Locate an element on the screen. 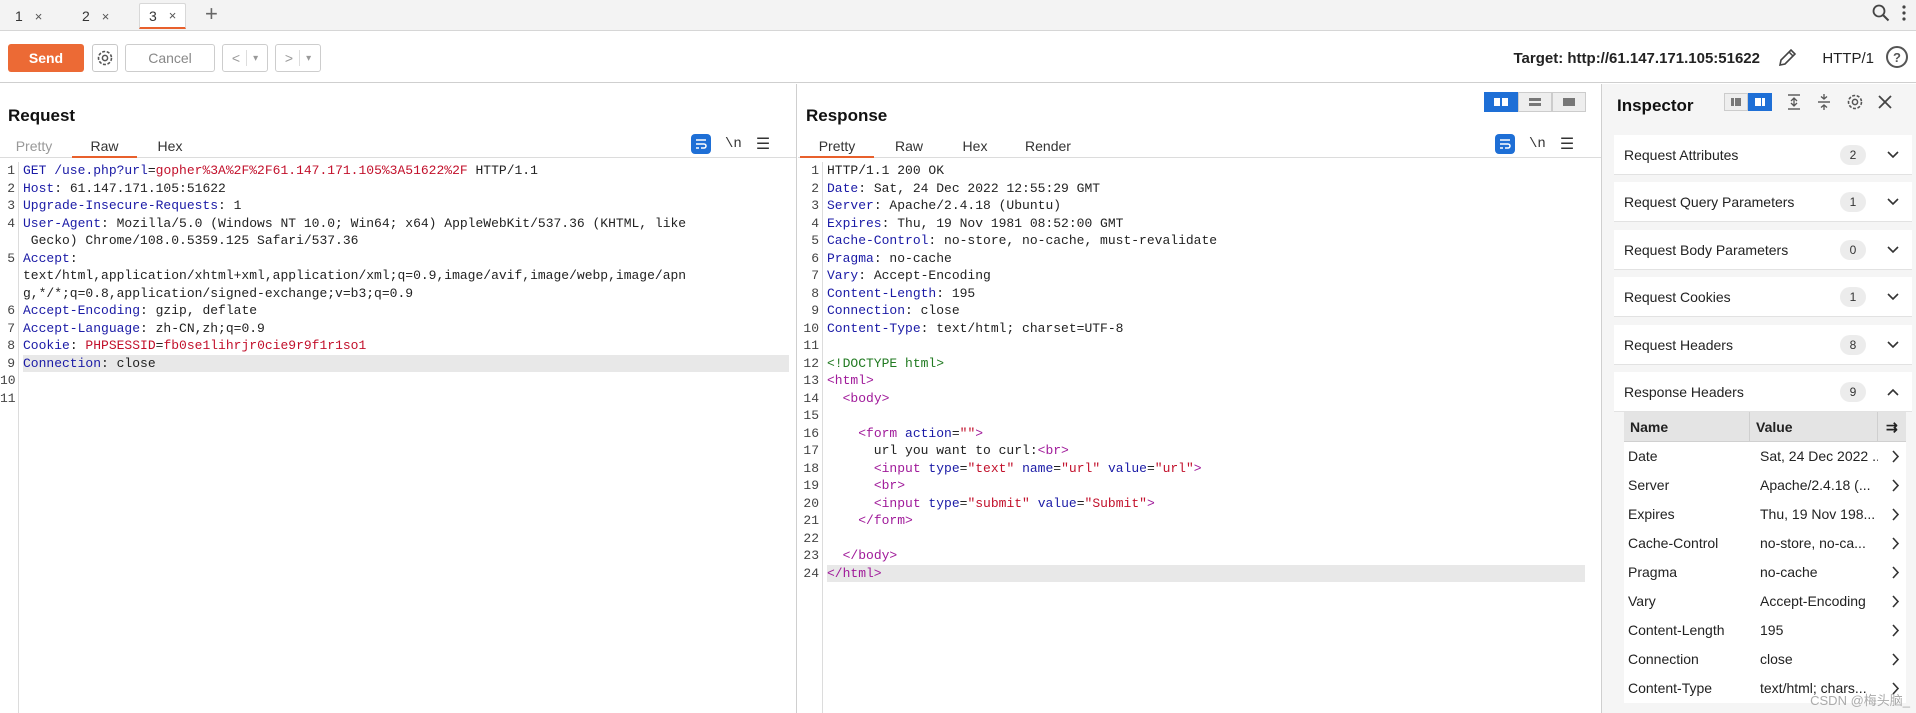 The height and width of the screenshot is (713, 1916). send-button: Send is located at coordinates (46, 58).